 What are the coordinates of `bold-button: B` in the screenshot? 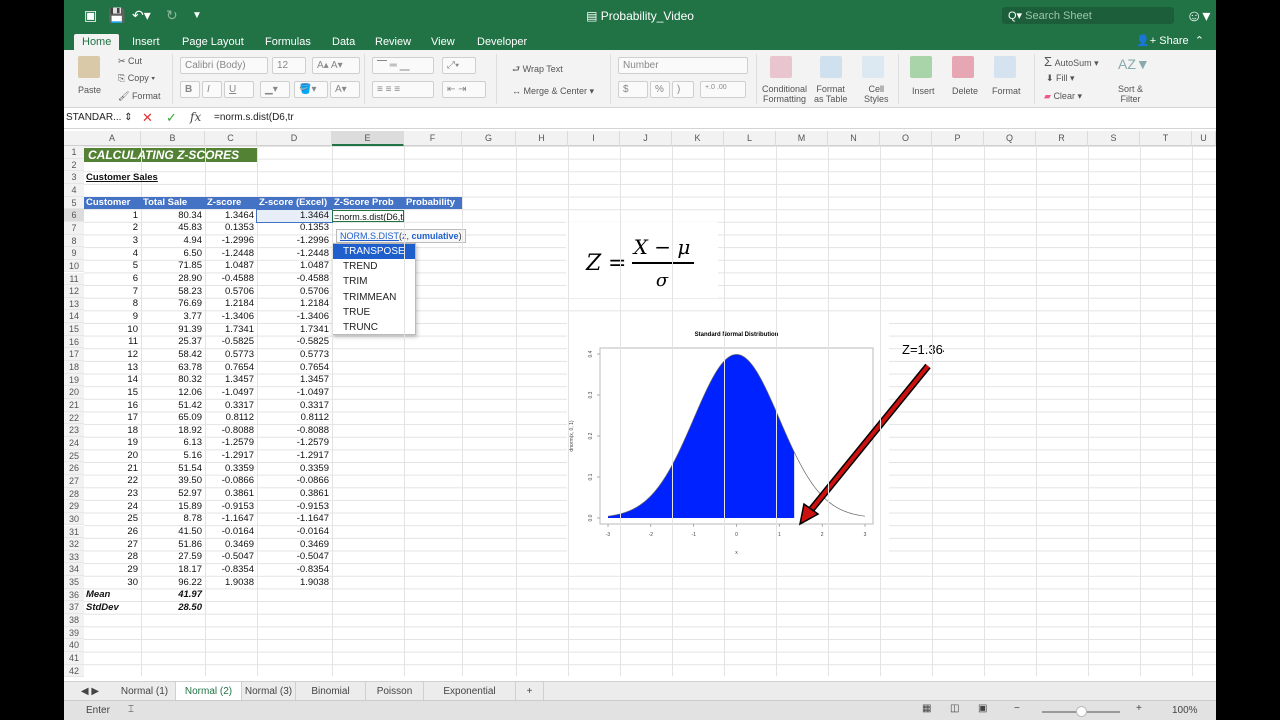 It's located at (190, 89).